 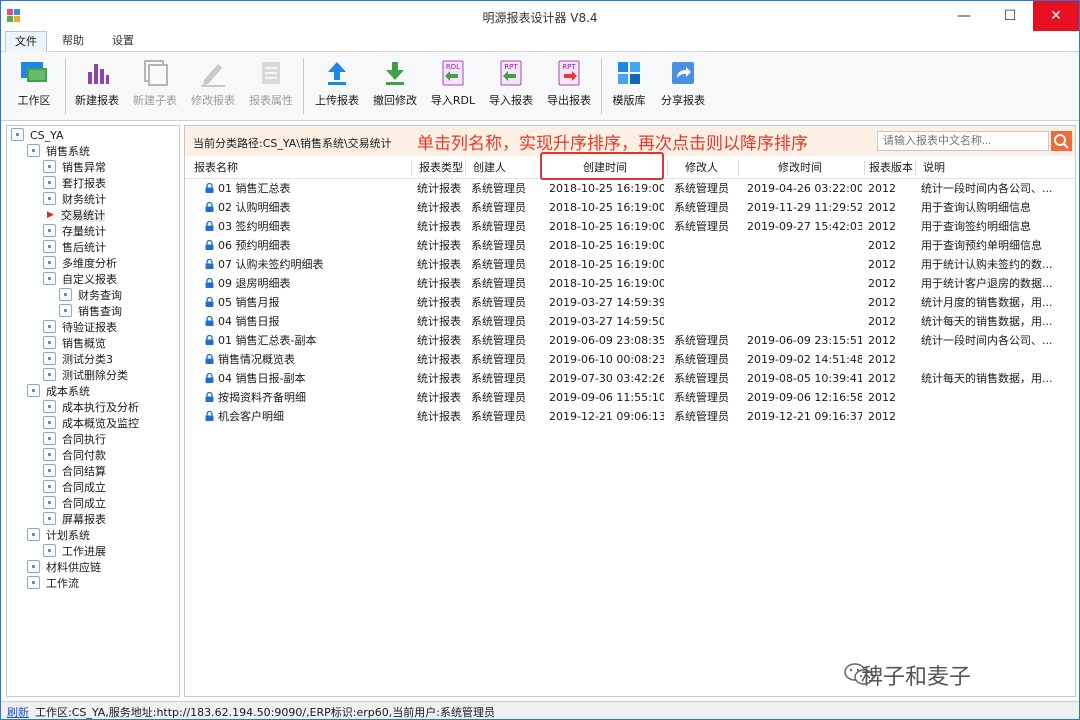 What do you see at coordinates (78, 360) in the screenshot?
I see `tree-item: 测试分类3` at bounding box center [78, 360].